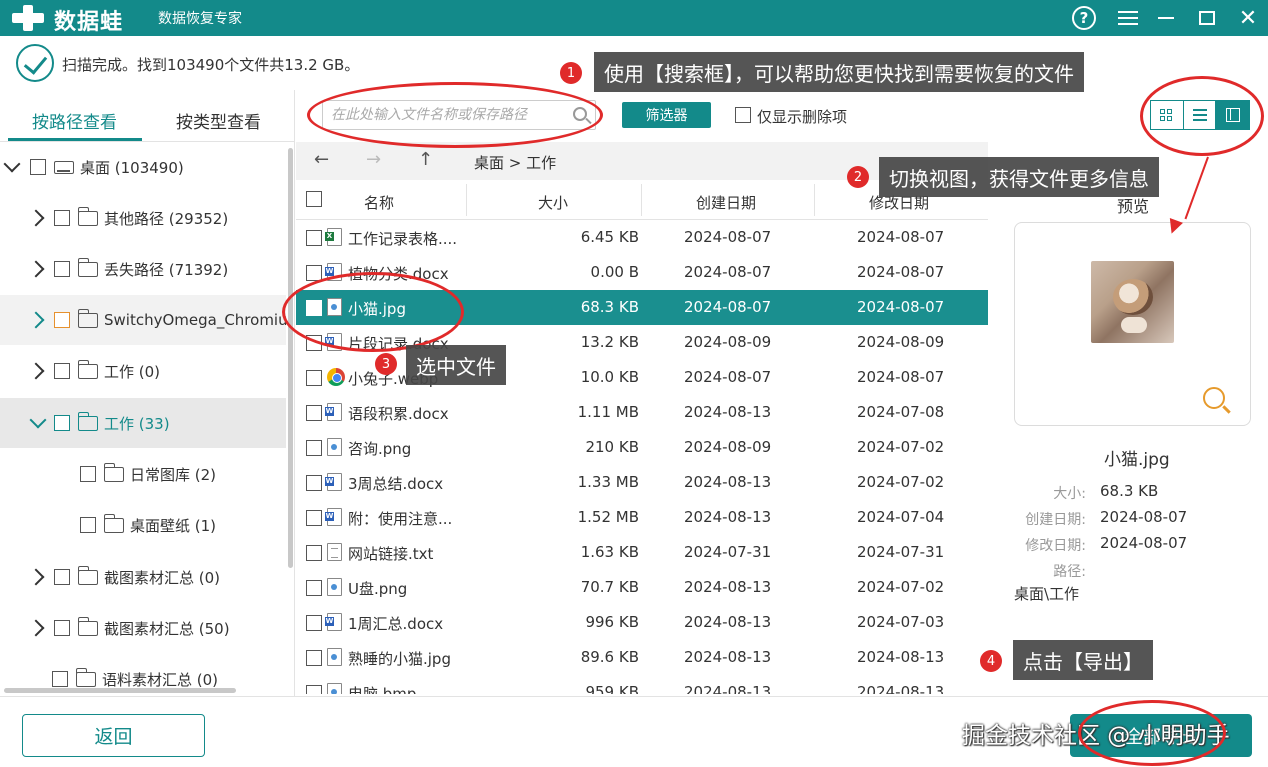  Describe the element at coordinates (901, 688) in the screenshot. I see `file-modified-date: 2024-08-13` at that location.